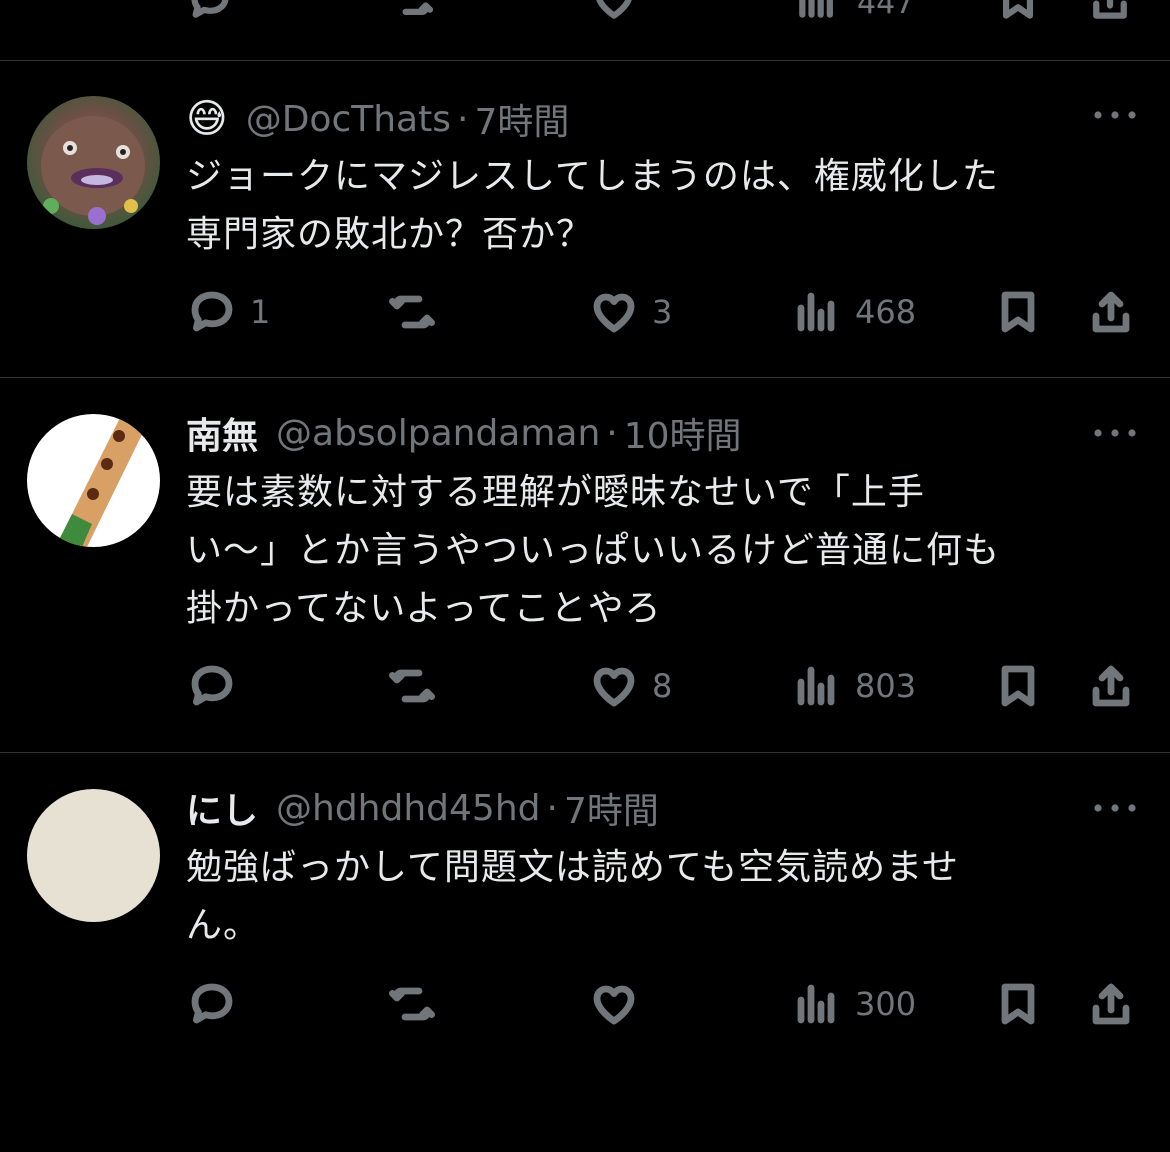 Image resolution: width=1170 pixels, height=1152 pixels. I want to click on tweet-header: 😅 @DocThats · 7時間, so click(377, 119).